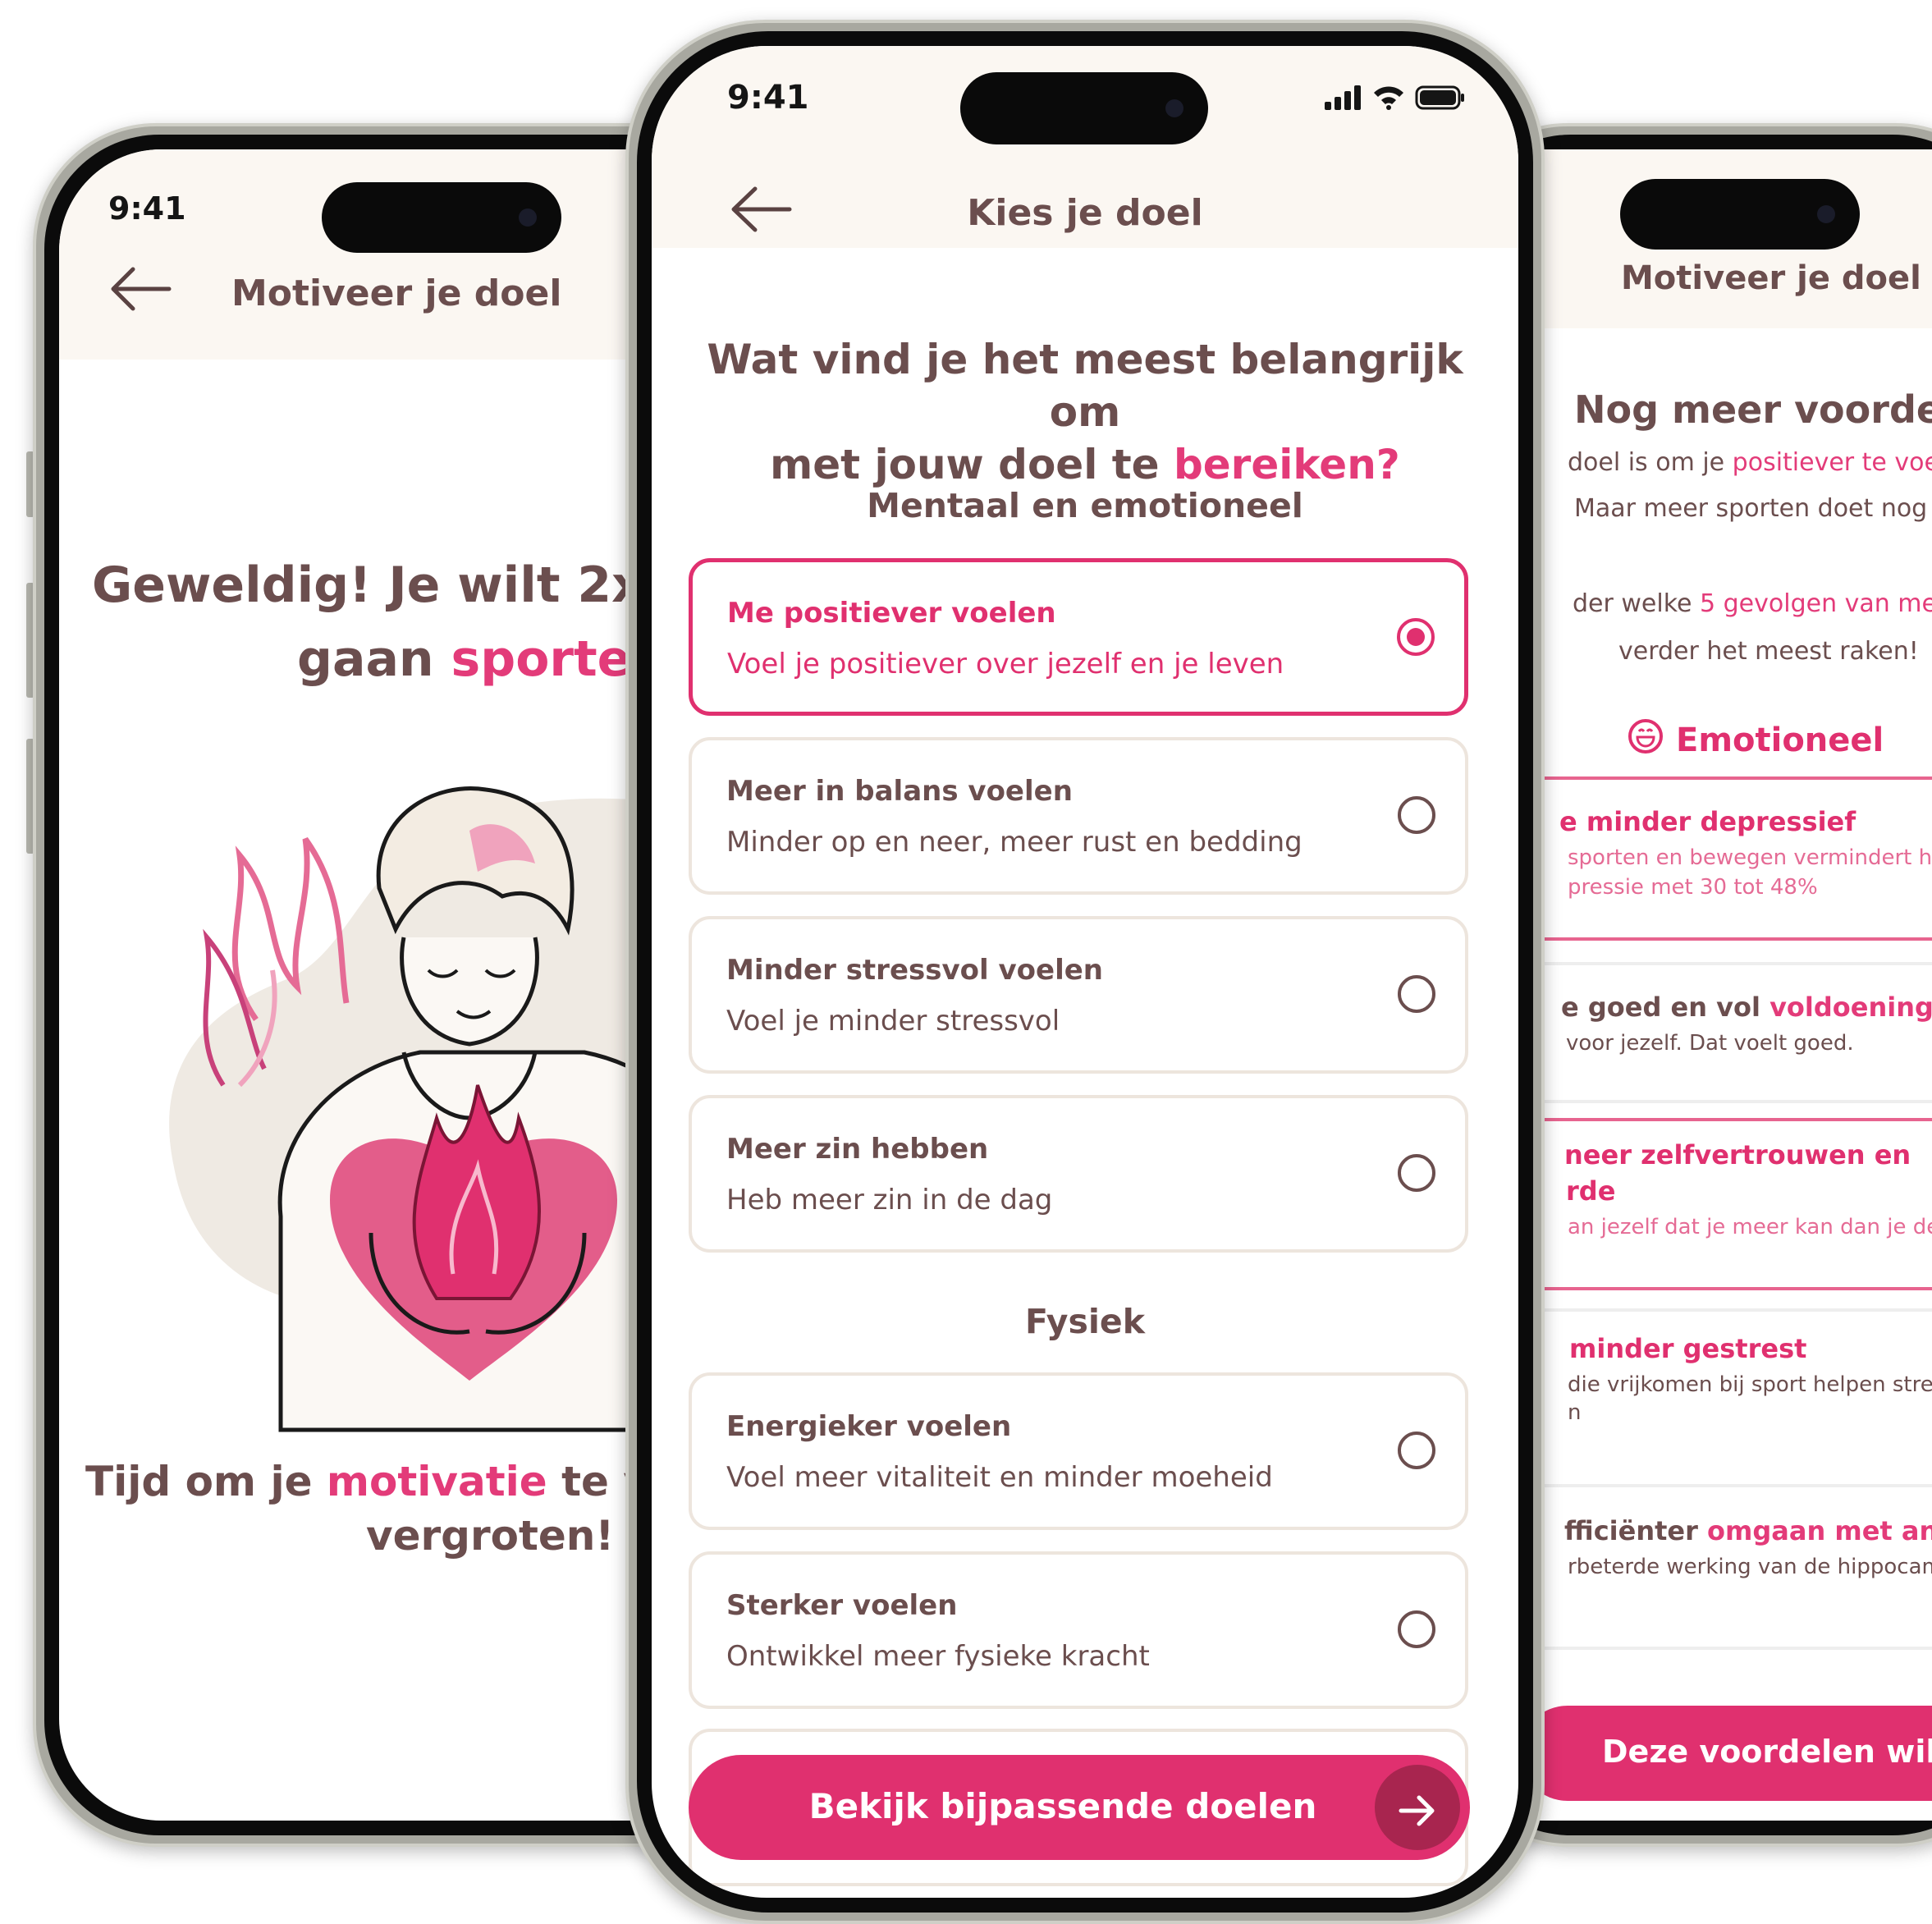 The width and height of the screenshot is (1932, 1924). Describe the element at coordinates (1710, 1043) in the screenshot. I see `benefit-desc: voor jezelf. Dat voelt goed.` at that location.